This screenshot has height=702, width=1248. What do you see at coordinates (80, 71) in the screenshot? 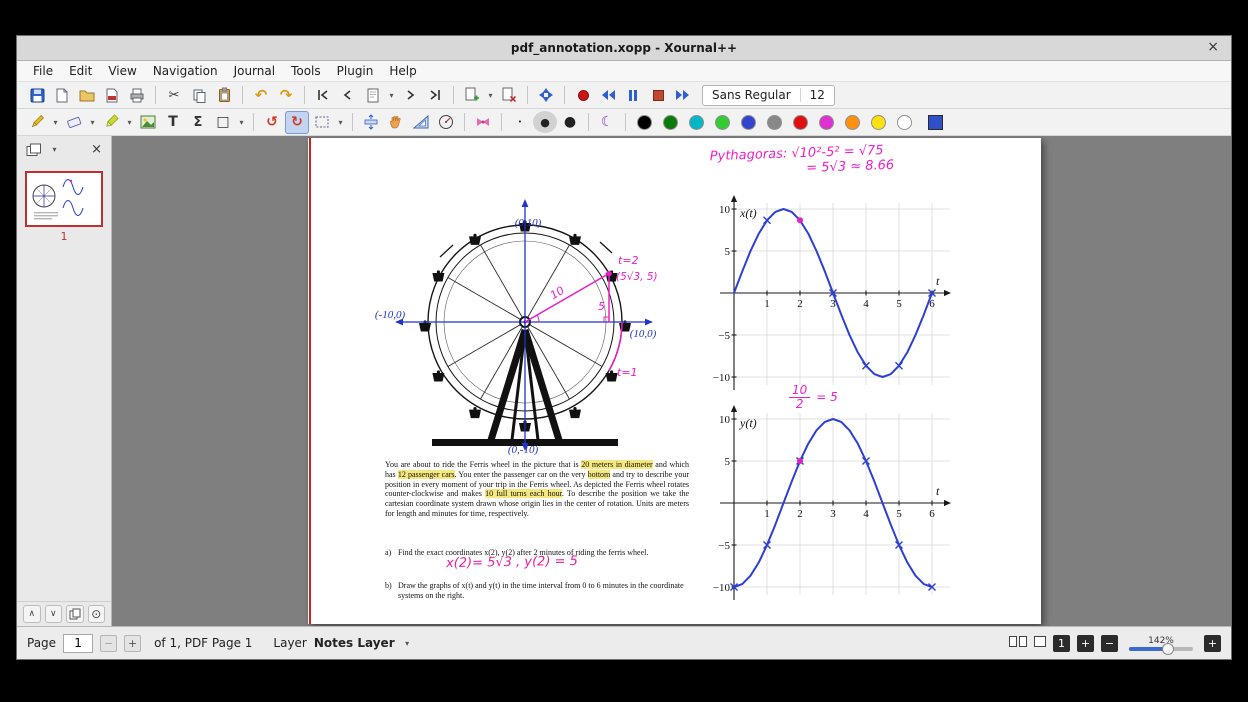
I see `menu-edit: Edit` at bounding box center [80, 71].